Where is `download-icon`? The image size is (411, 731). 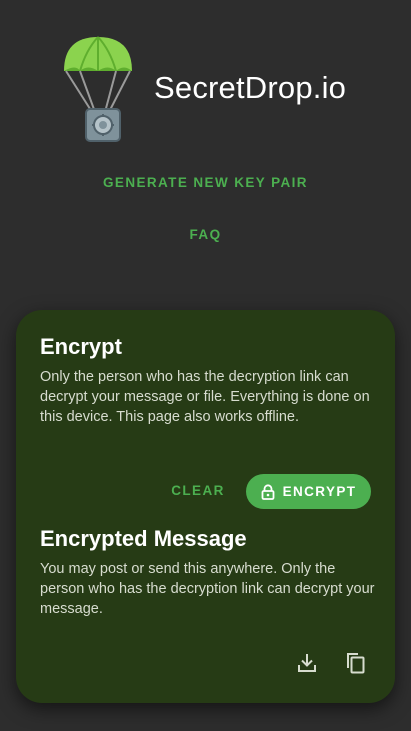 download-icon is located at coordinates (307, 667).